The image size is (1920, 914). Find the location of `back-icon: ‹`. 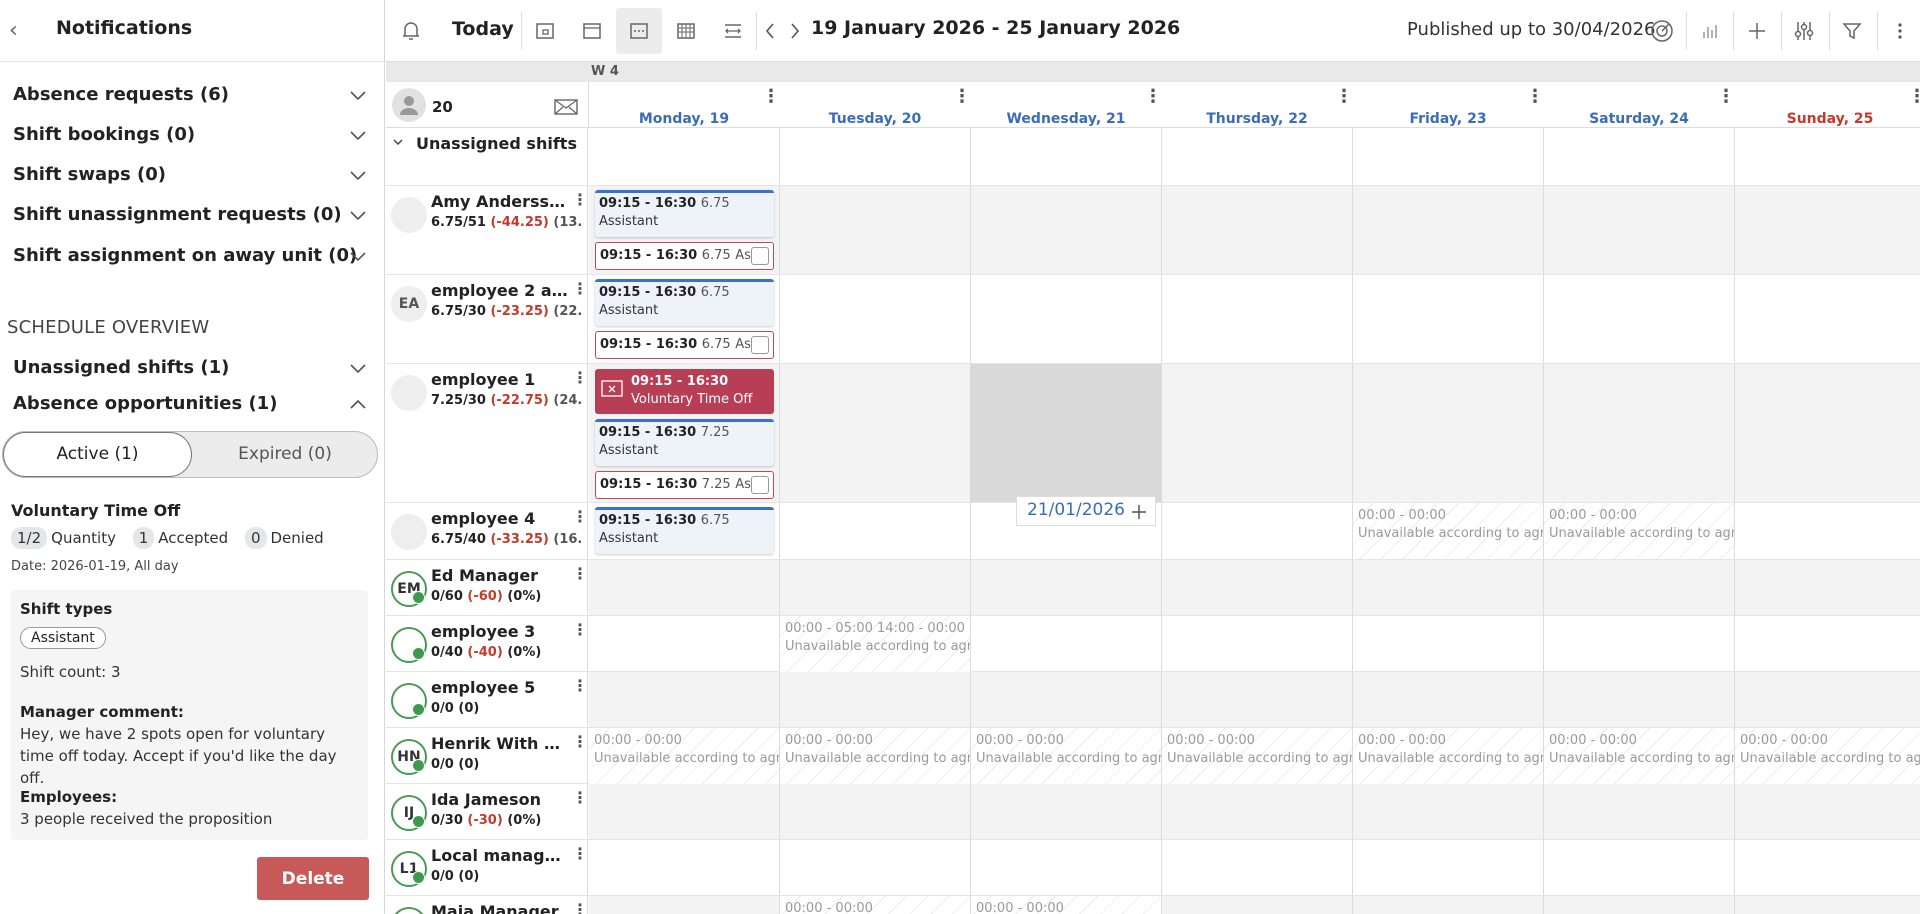

back-icon: ‹ is located at coordinates (19, 31).